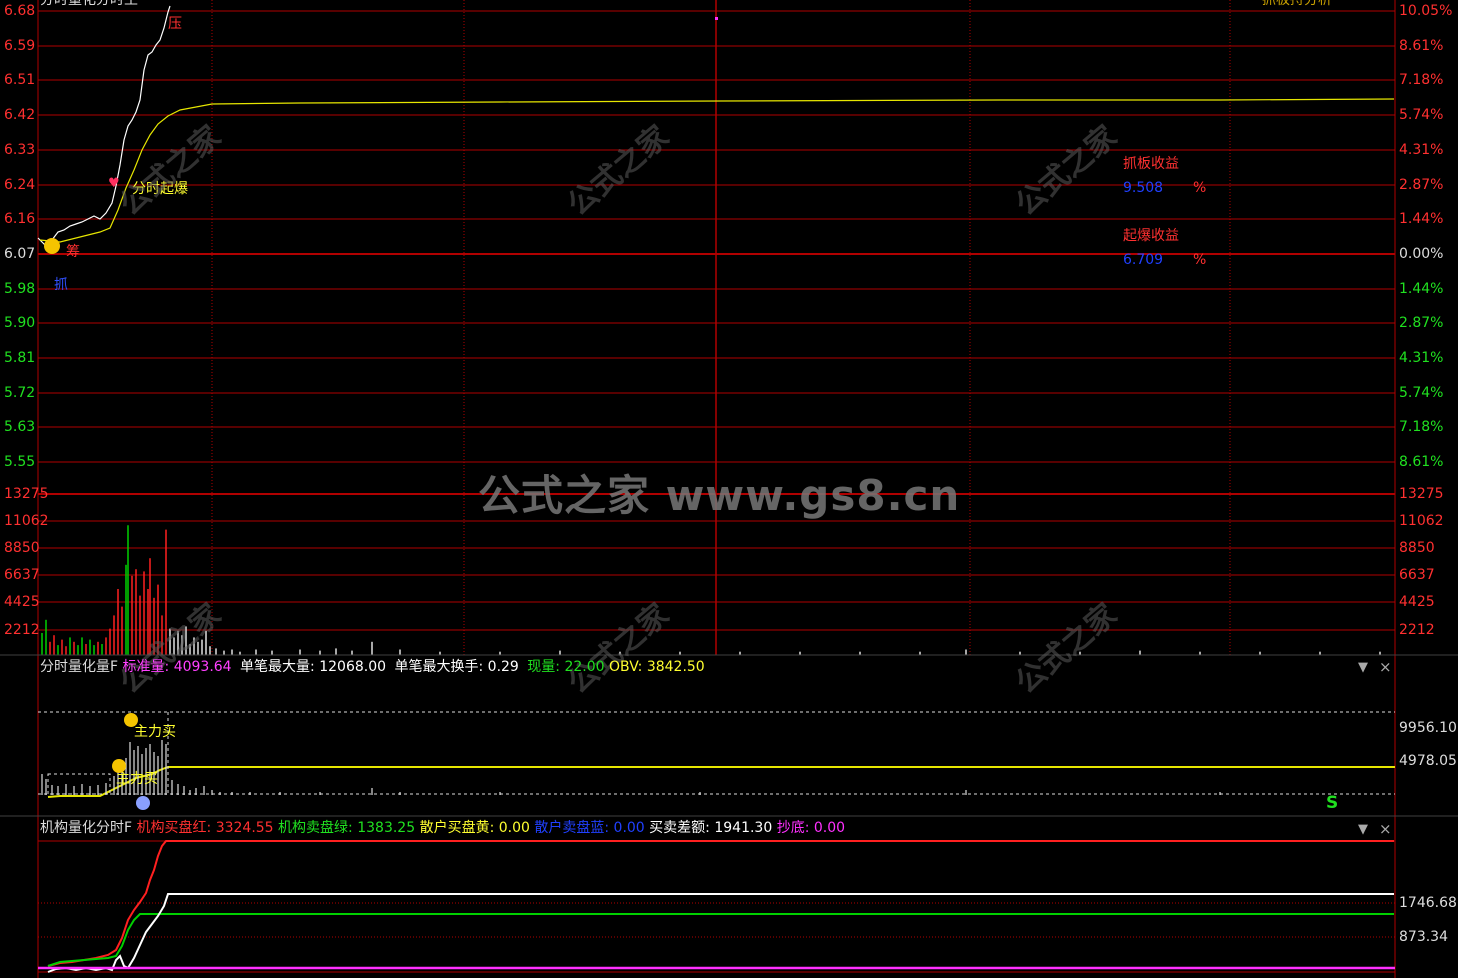  What do you see at coordinates (143, 803) in the screenshot?
I see `sad-face-icon` at bounding box center [143, 803].